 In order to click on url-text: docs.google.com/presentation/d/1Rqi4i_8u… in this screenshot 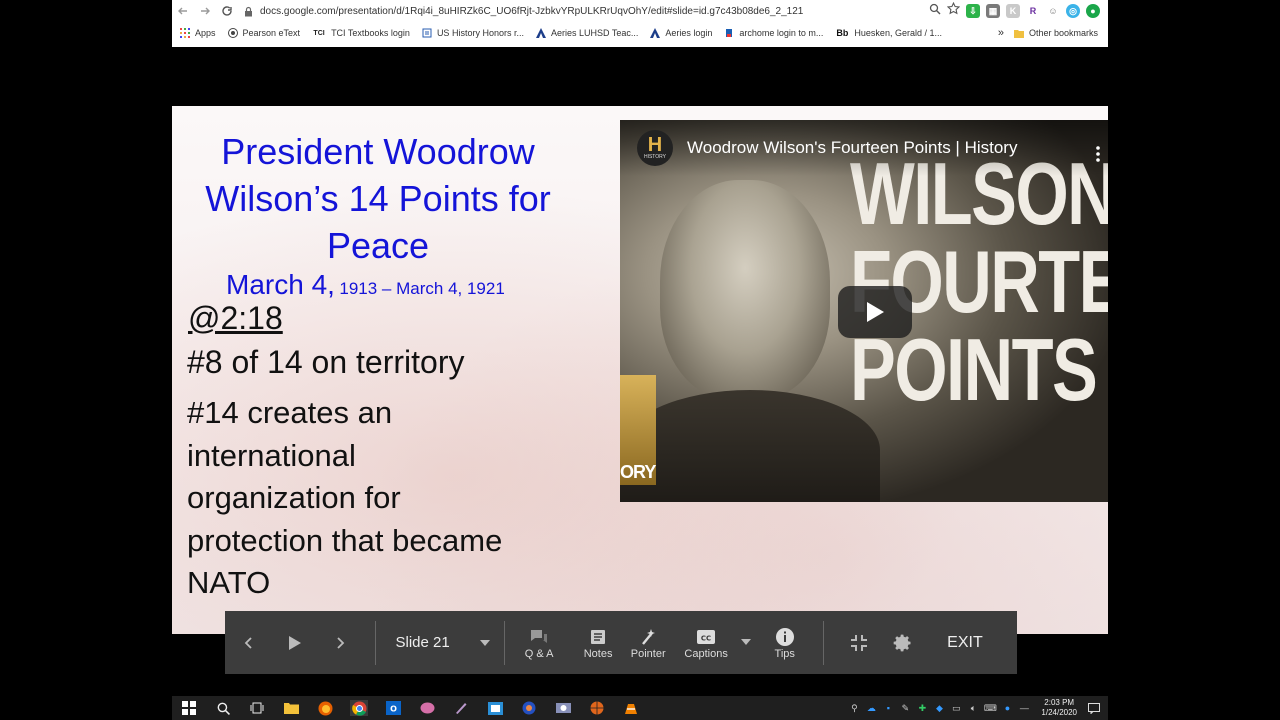, I will do `click(531, 11)`.